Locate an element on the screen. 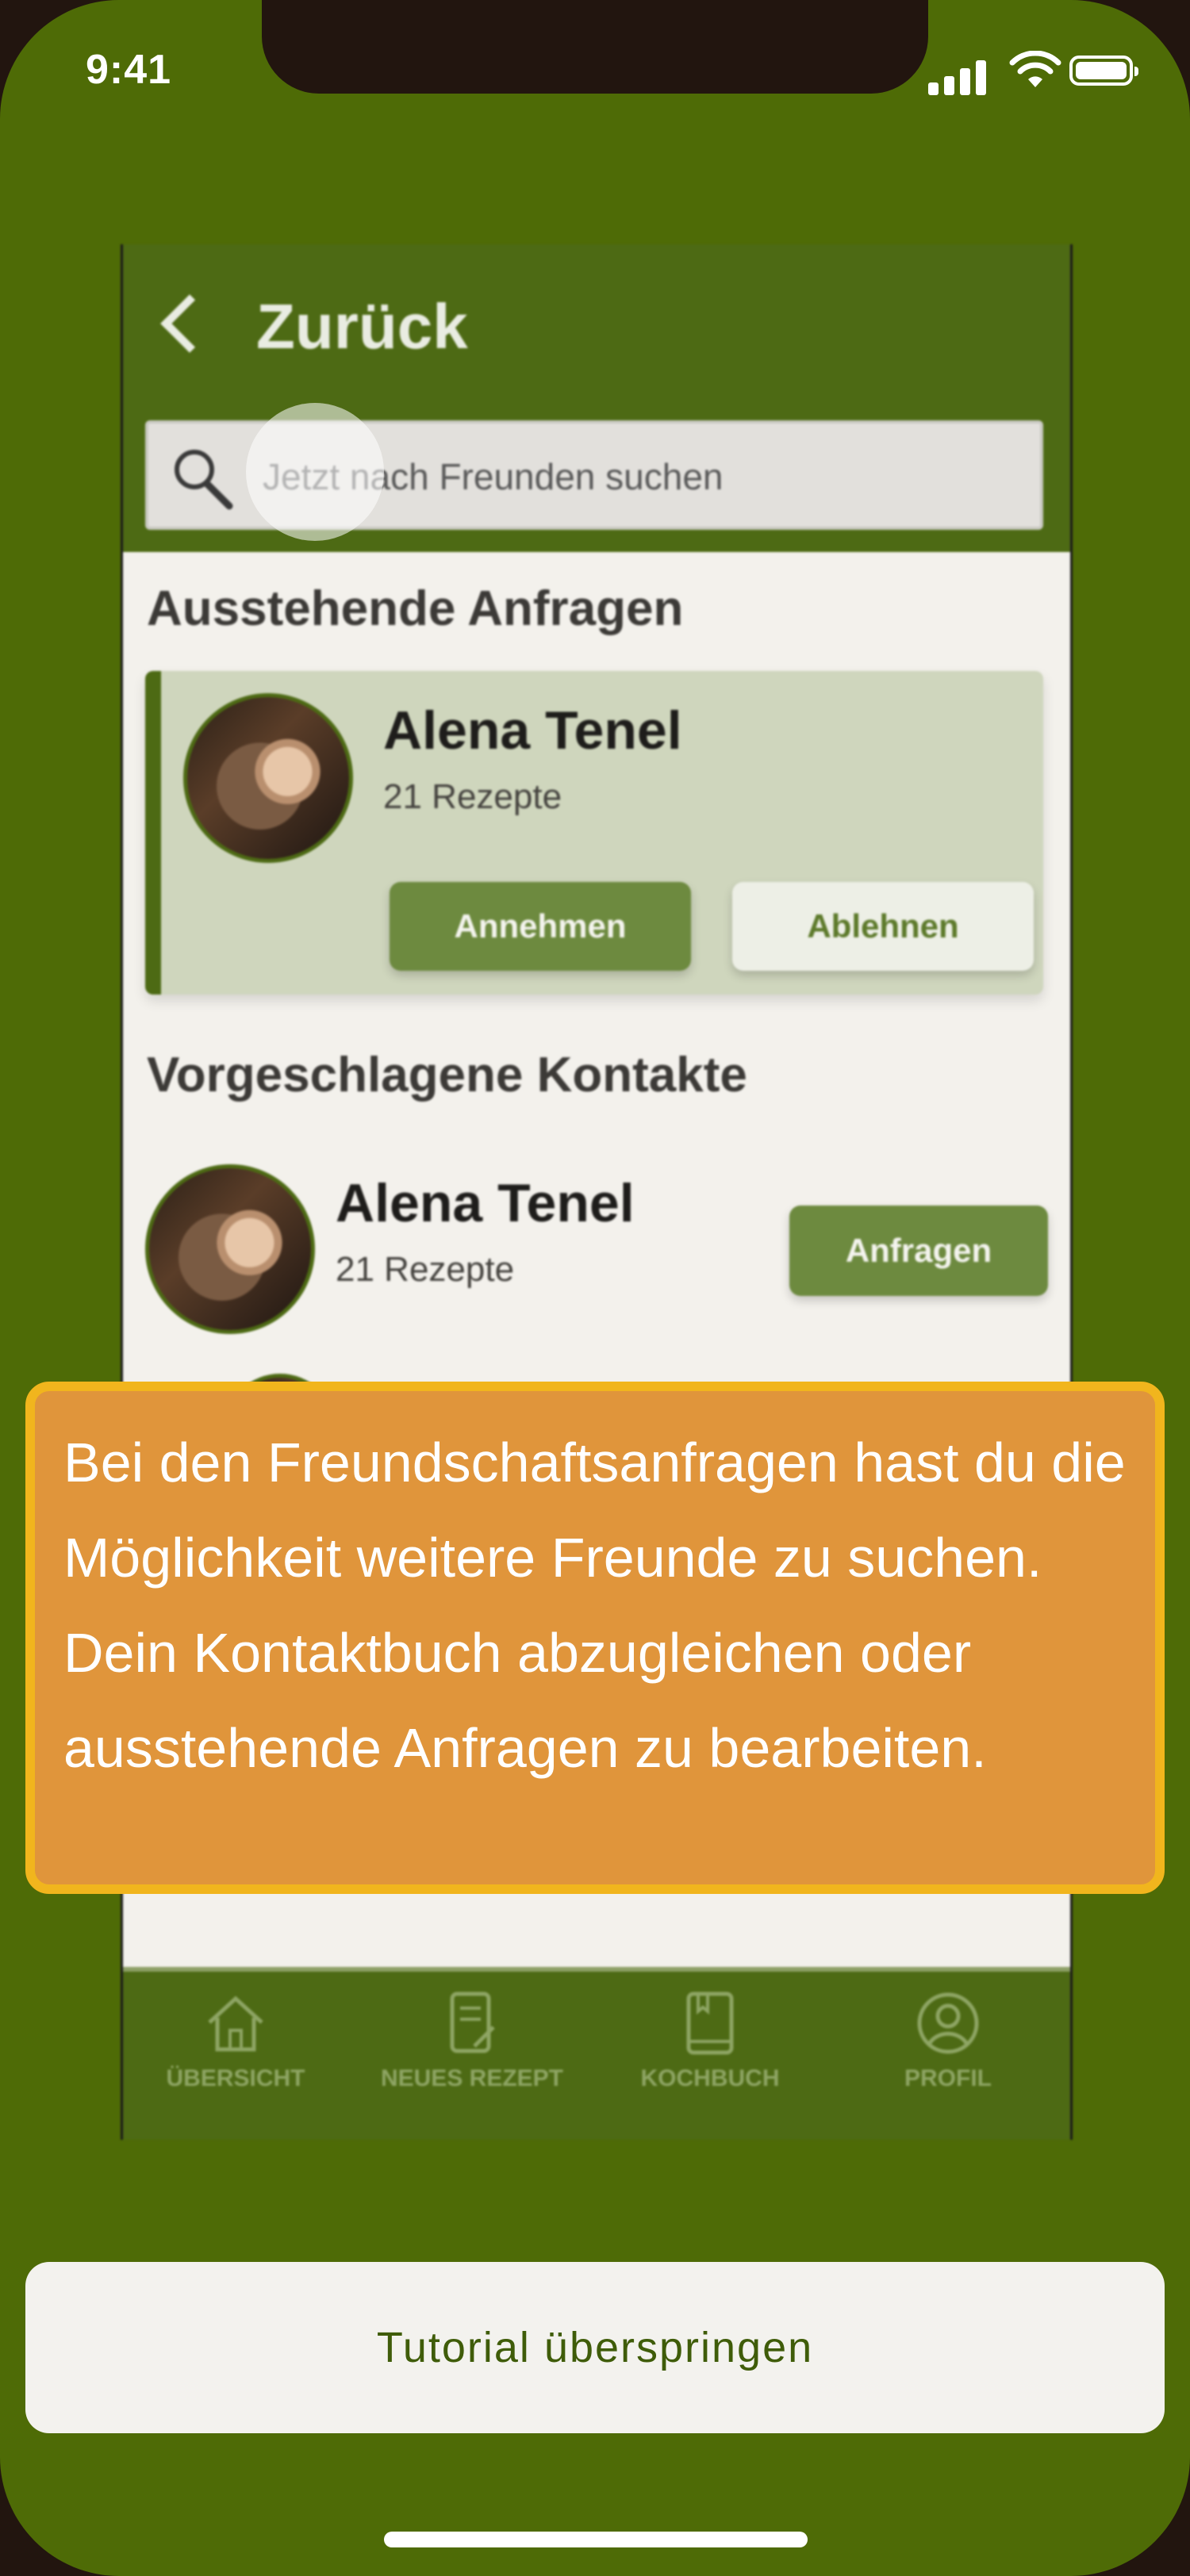  back-chevron-icon is located at coordinates (189, 324).